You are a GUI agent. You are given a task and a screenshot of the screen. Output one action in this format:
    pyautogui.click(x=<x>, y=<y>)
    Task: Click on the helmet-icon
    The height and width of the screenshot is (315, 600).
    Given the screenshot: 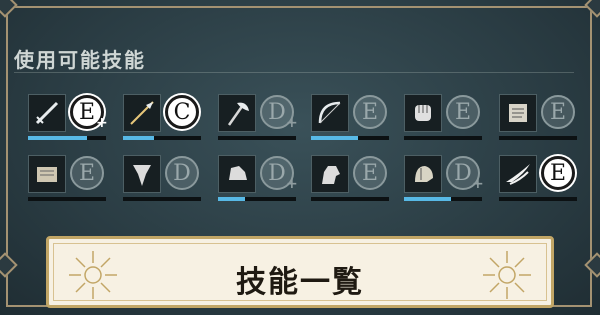 What is the action you would take?
    pyautogui.click(x=424, y=174)
    